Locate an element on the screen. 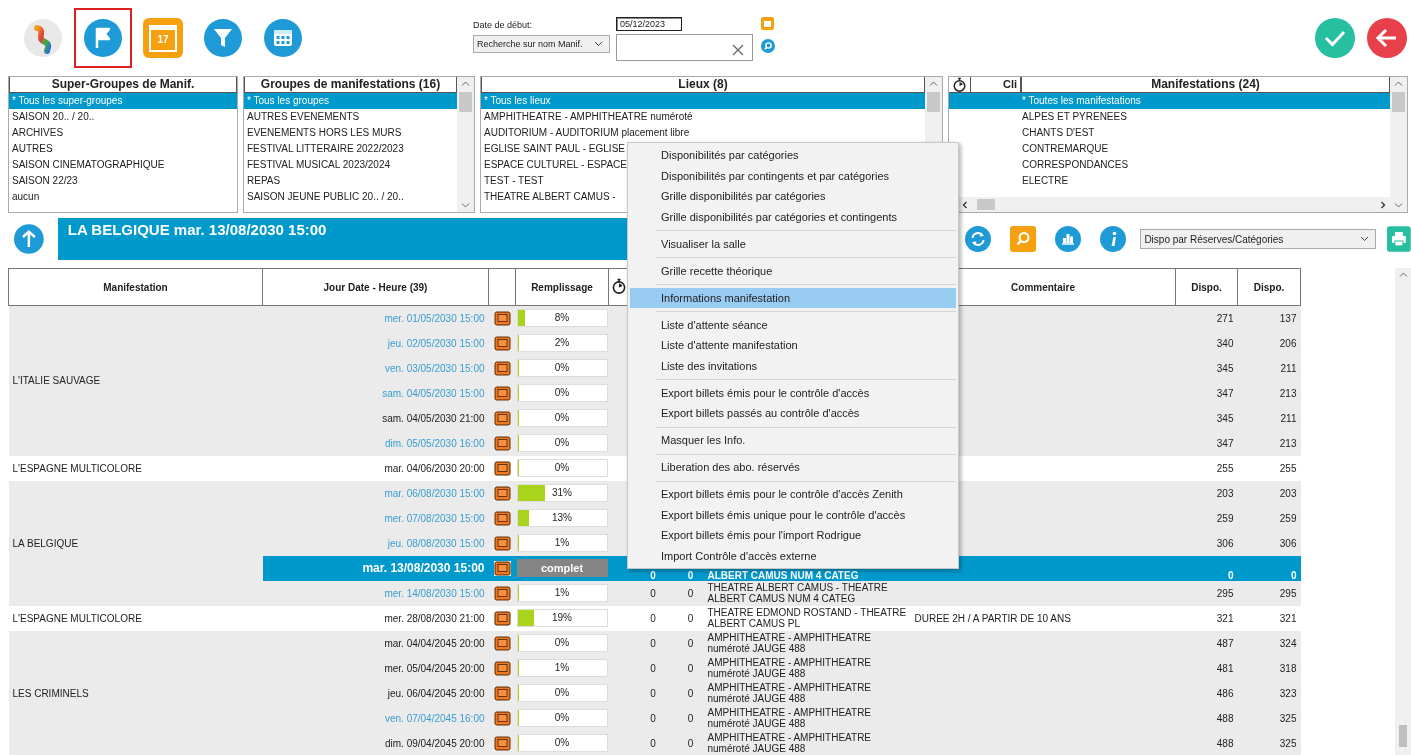  list-item: SAISON JEUNE PUBLIC 20.. / 20.. is located at coordinates (350, 197).